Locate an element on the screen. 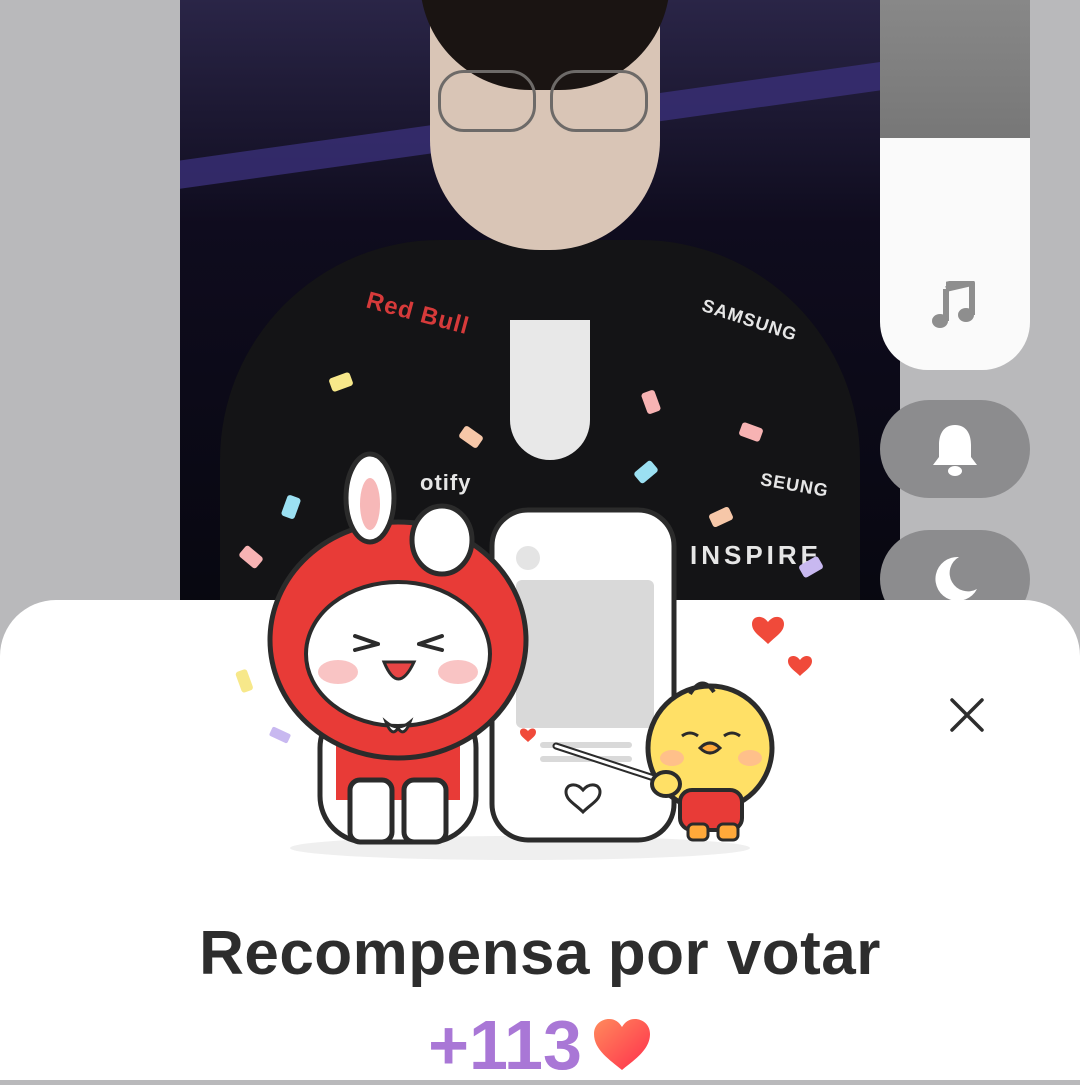 The image size is (1080, 1085). music-note-icon is located at coordinates (953, 304).